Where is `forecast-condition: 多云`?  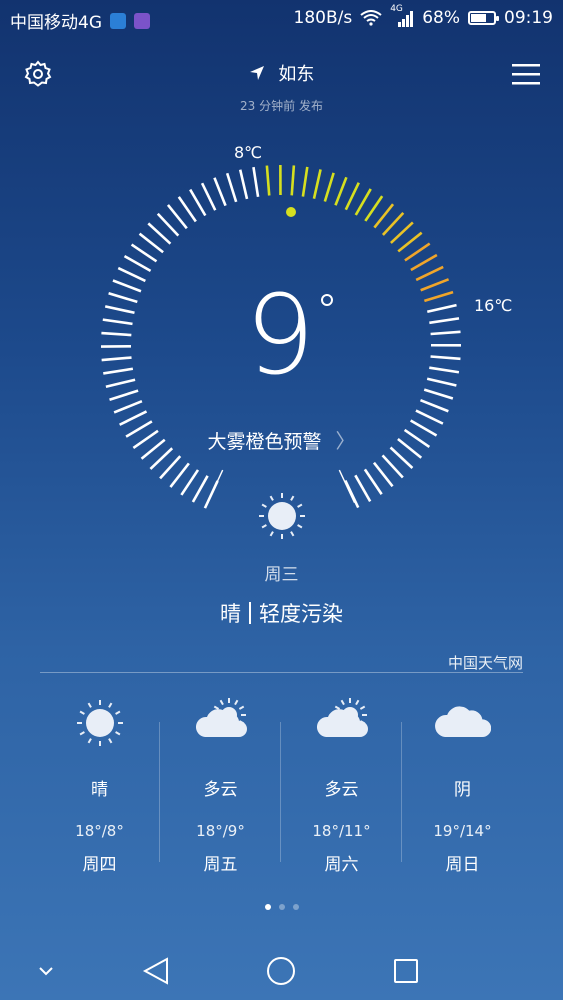 forecast-condition: 多云 is located at coordinates (220, 790).